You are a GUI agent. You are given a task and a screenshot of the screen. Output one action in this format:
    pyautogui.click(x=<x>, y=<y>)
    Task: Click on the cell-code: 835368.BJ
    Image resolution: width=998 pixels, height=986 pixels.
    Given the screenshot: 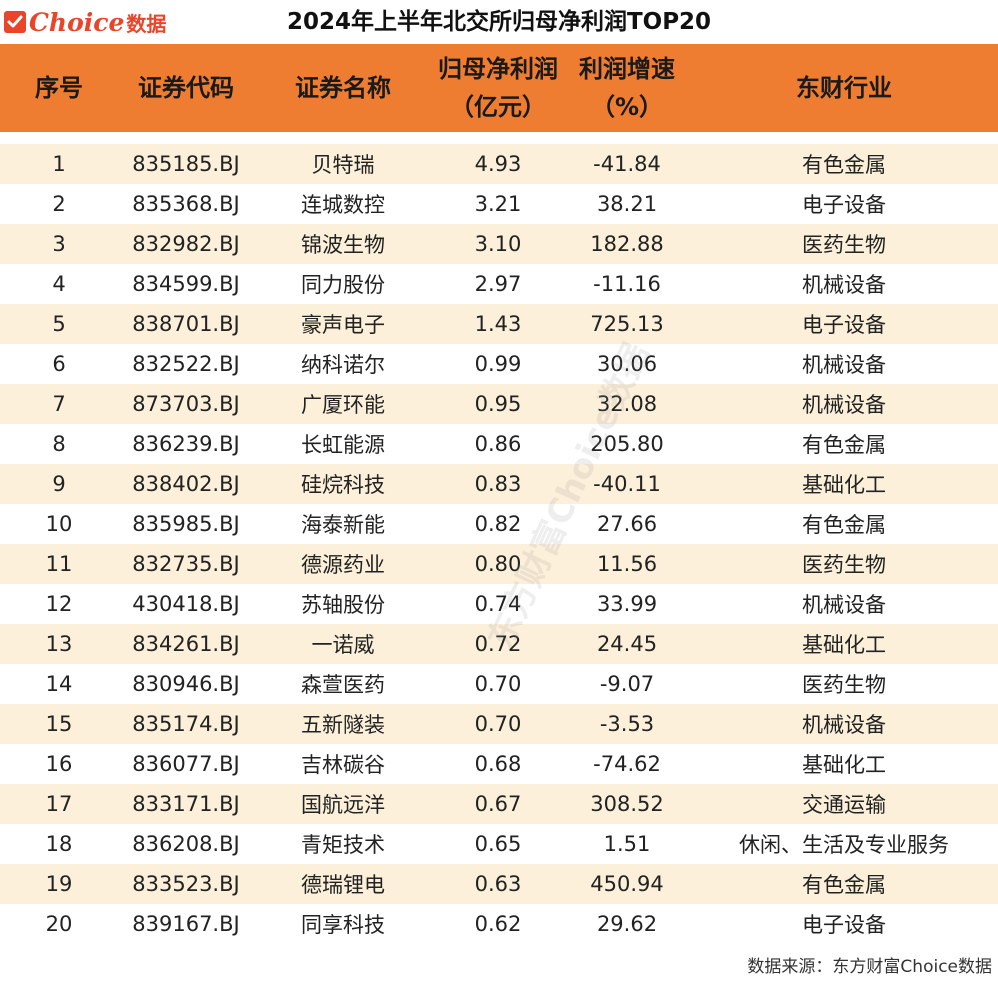 What is the action you would take?
    pyautogui.click(x=186, y=204)
    